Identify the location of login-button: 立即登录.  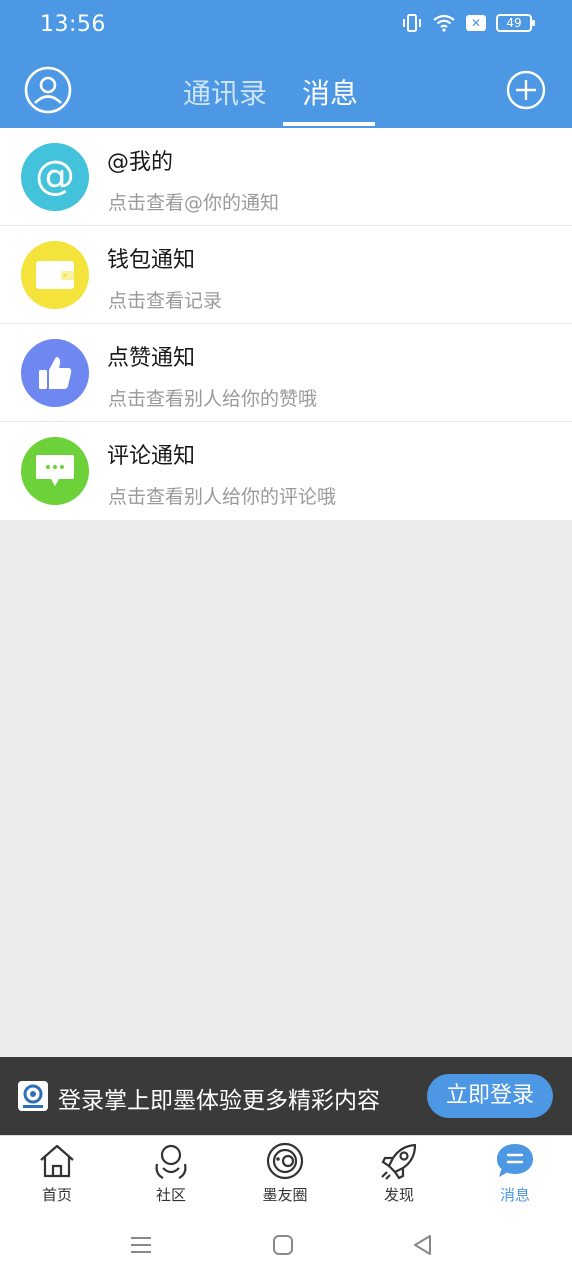
(490, 1096).